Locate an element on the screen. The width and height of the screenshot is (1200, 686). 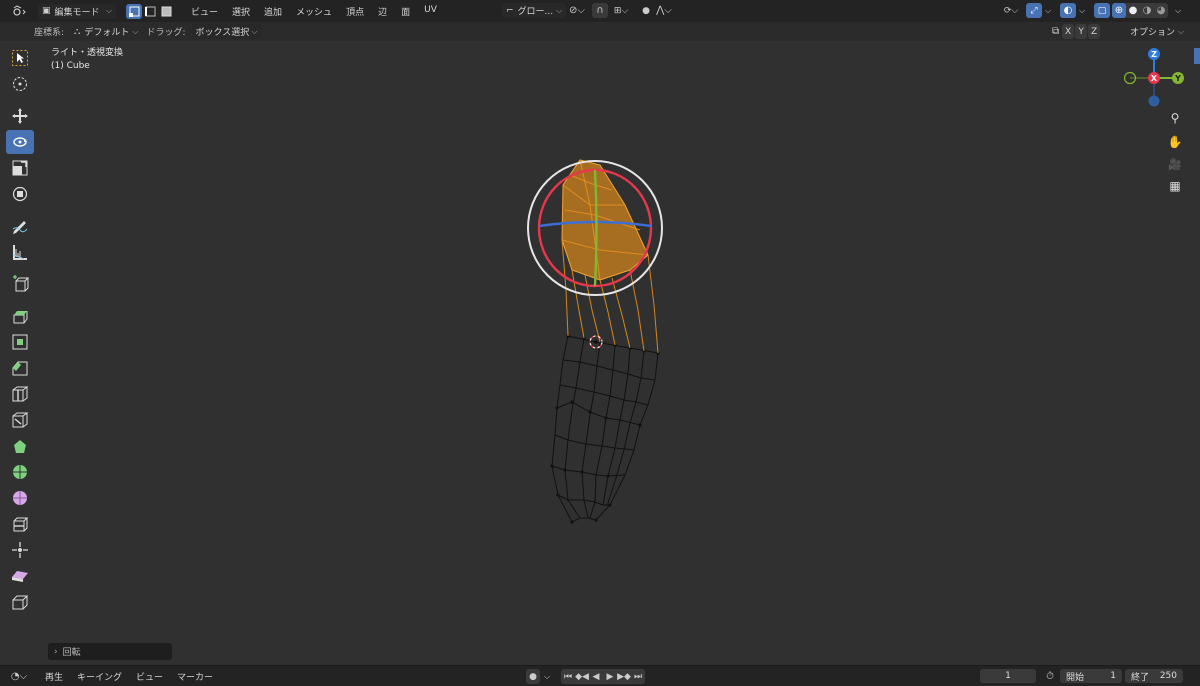
next-keyframe-icon: ▶◆ is located at coordinates (624, 676).